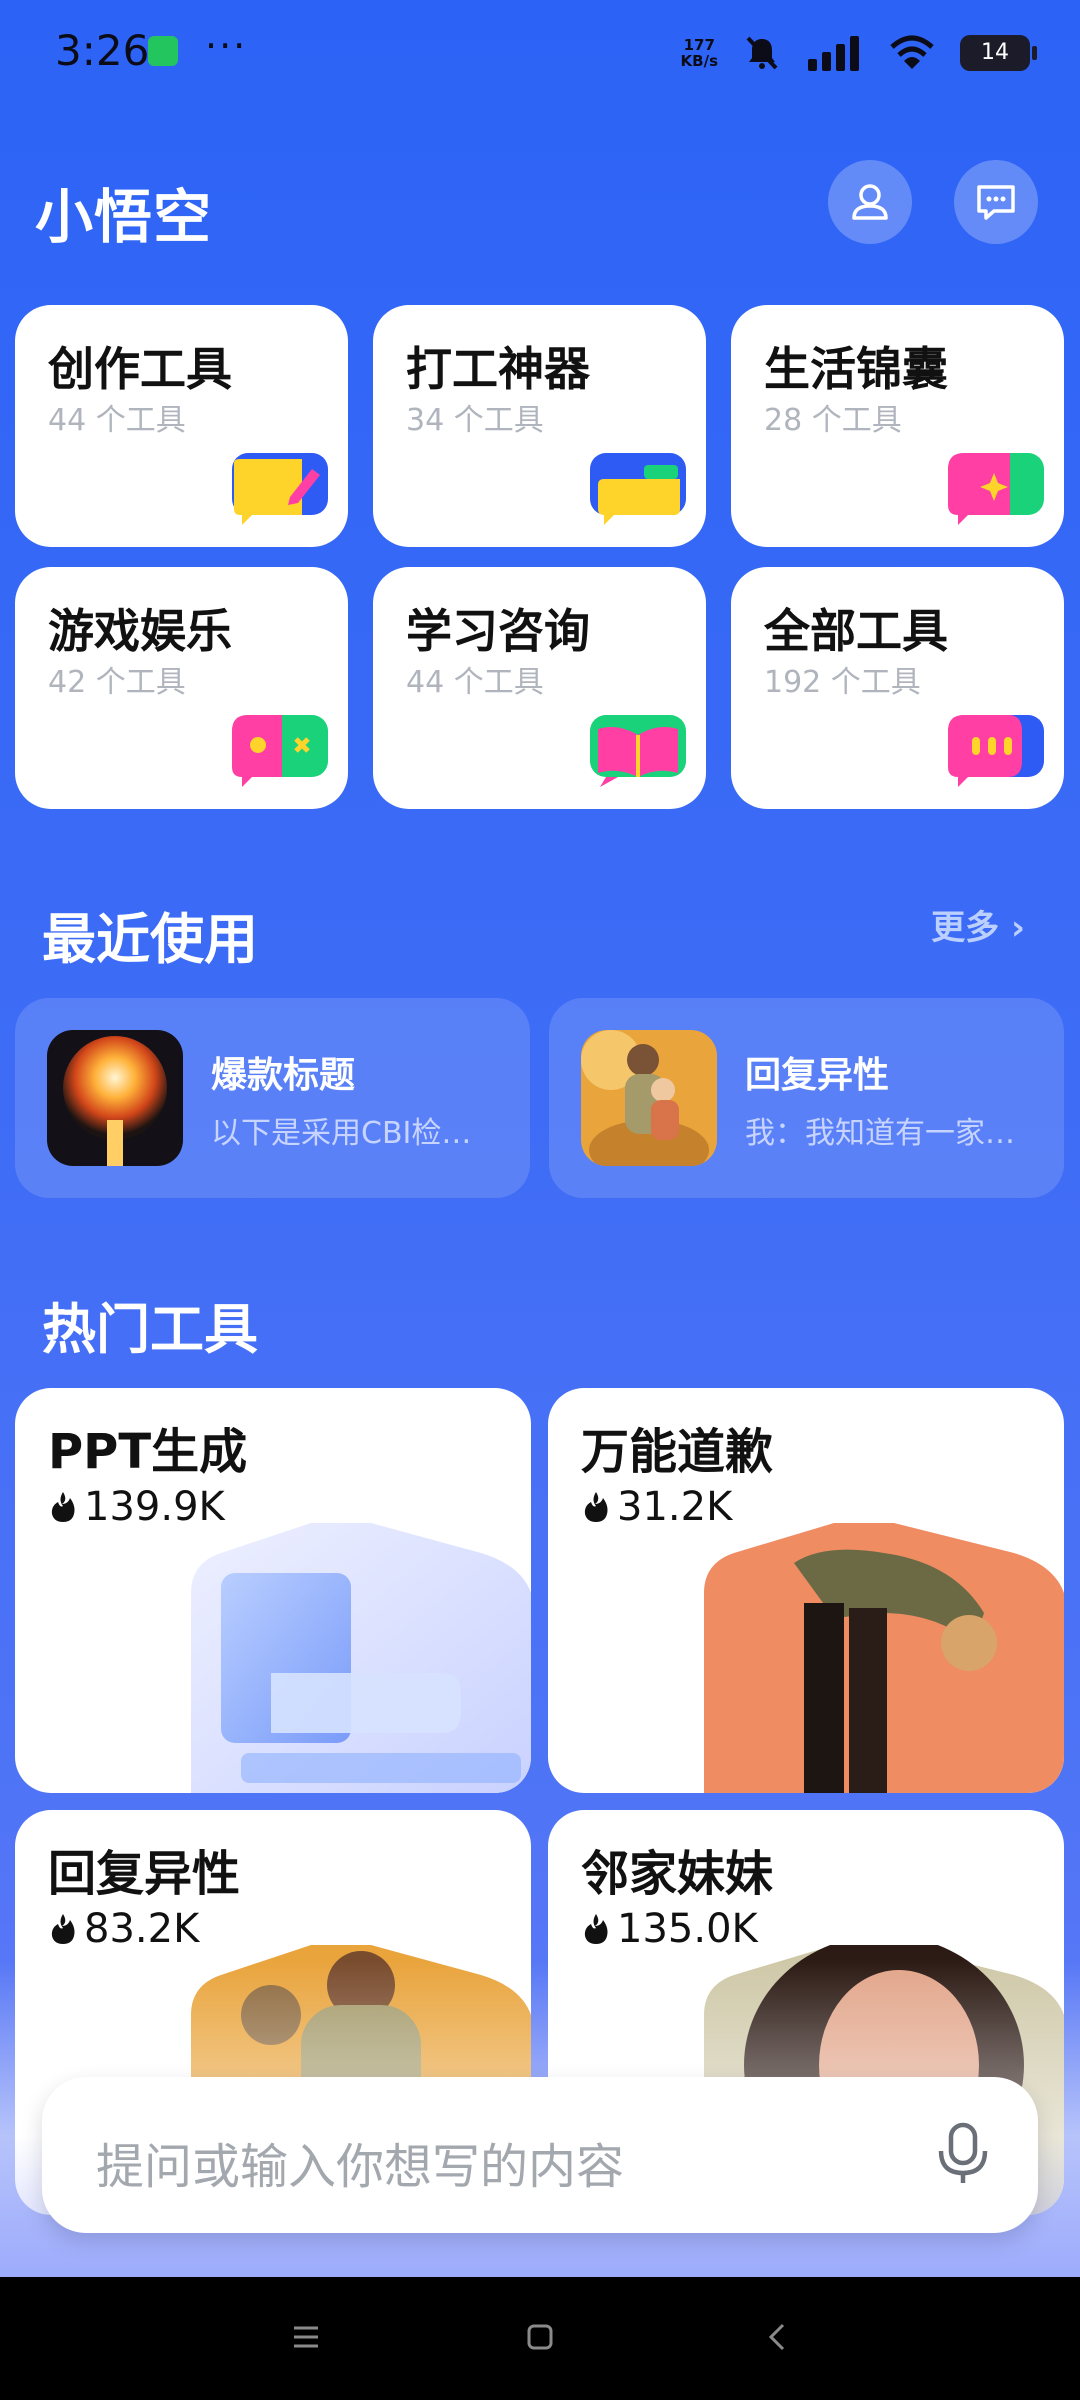  I want to click on status-bar: 3:26 ··· 177 KB/s 14, so click(540, 50).